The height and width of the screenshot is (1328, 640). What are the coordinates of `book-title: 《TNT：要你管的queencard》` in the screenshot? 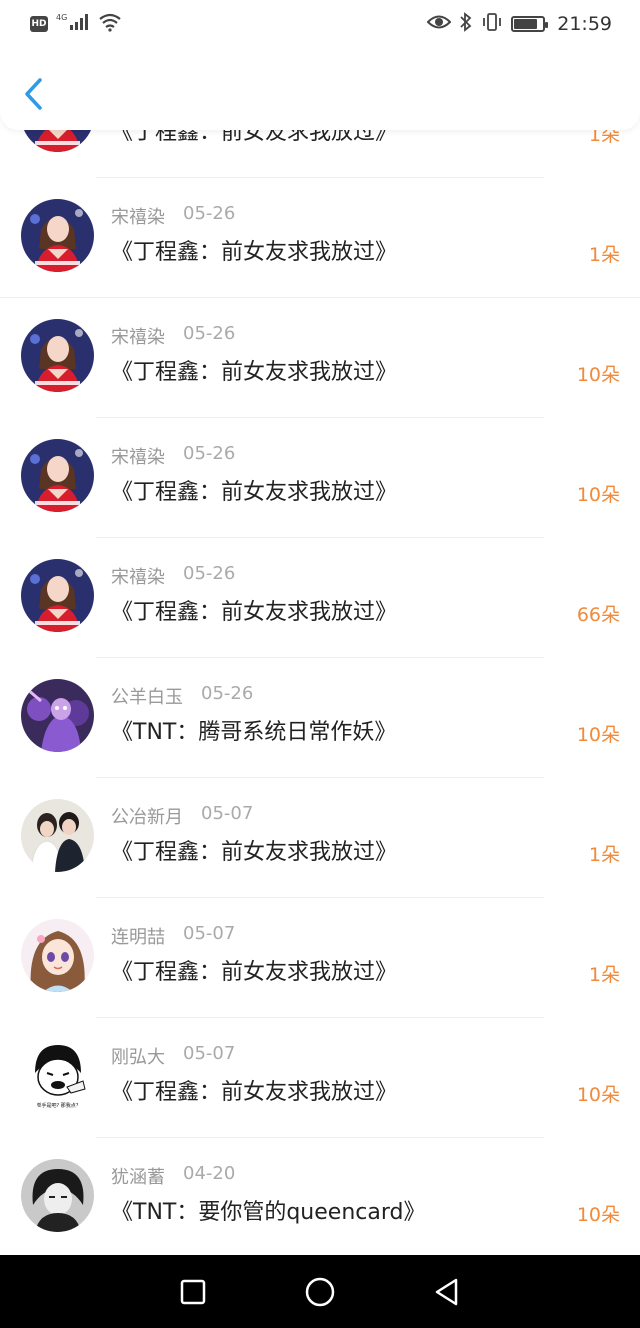 It's located at (268, 1210).